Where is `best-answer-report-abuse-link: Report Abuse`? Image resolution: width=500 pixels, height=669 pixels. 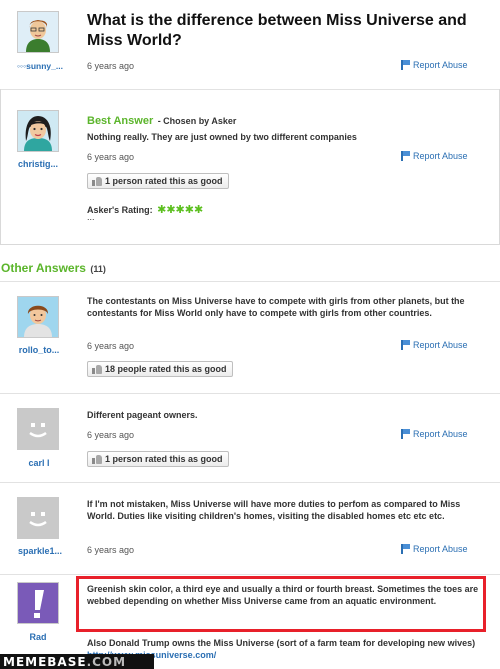 best-answer-report-abuse-link: Report Abuse is located at coordinates (434, 156).